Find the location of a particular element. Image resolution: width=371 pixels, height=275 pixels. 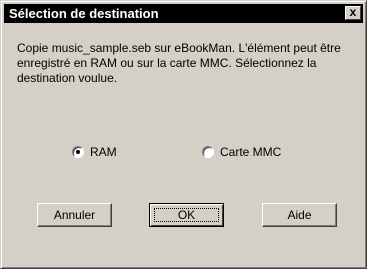

close-button: x is located at coordinates (353, 12).